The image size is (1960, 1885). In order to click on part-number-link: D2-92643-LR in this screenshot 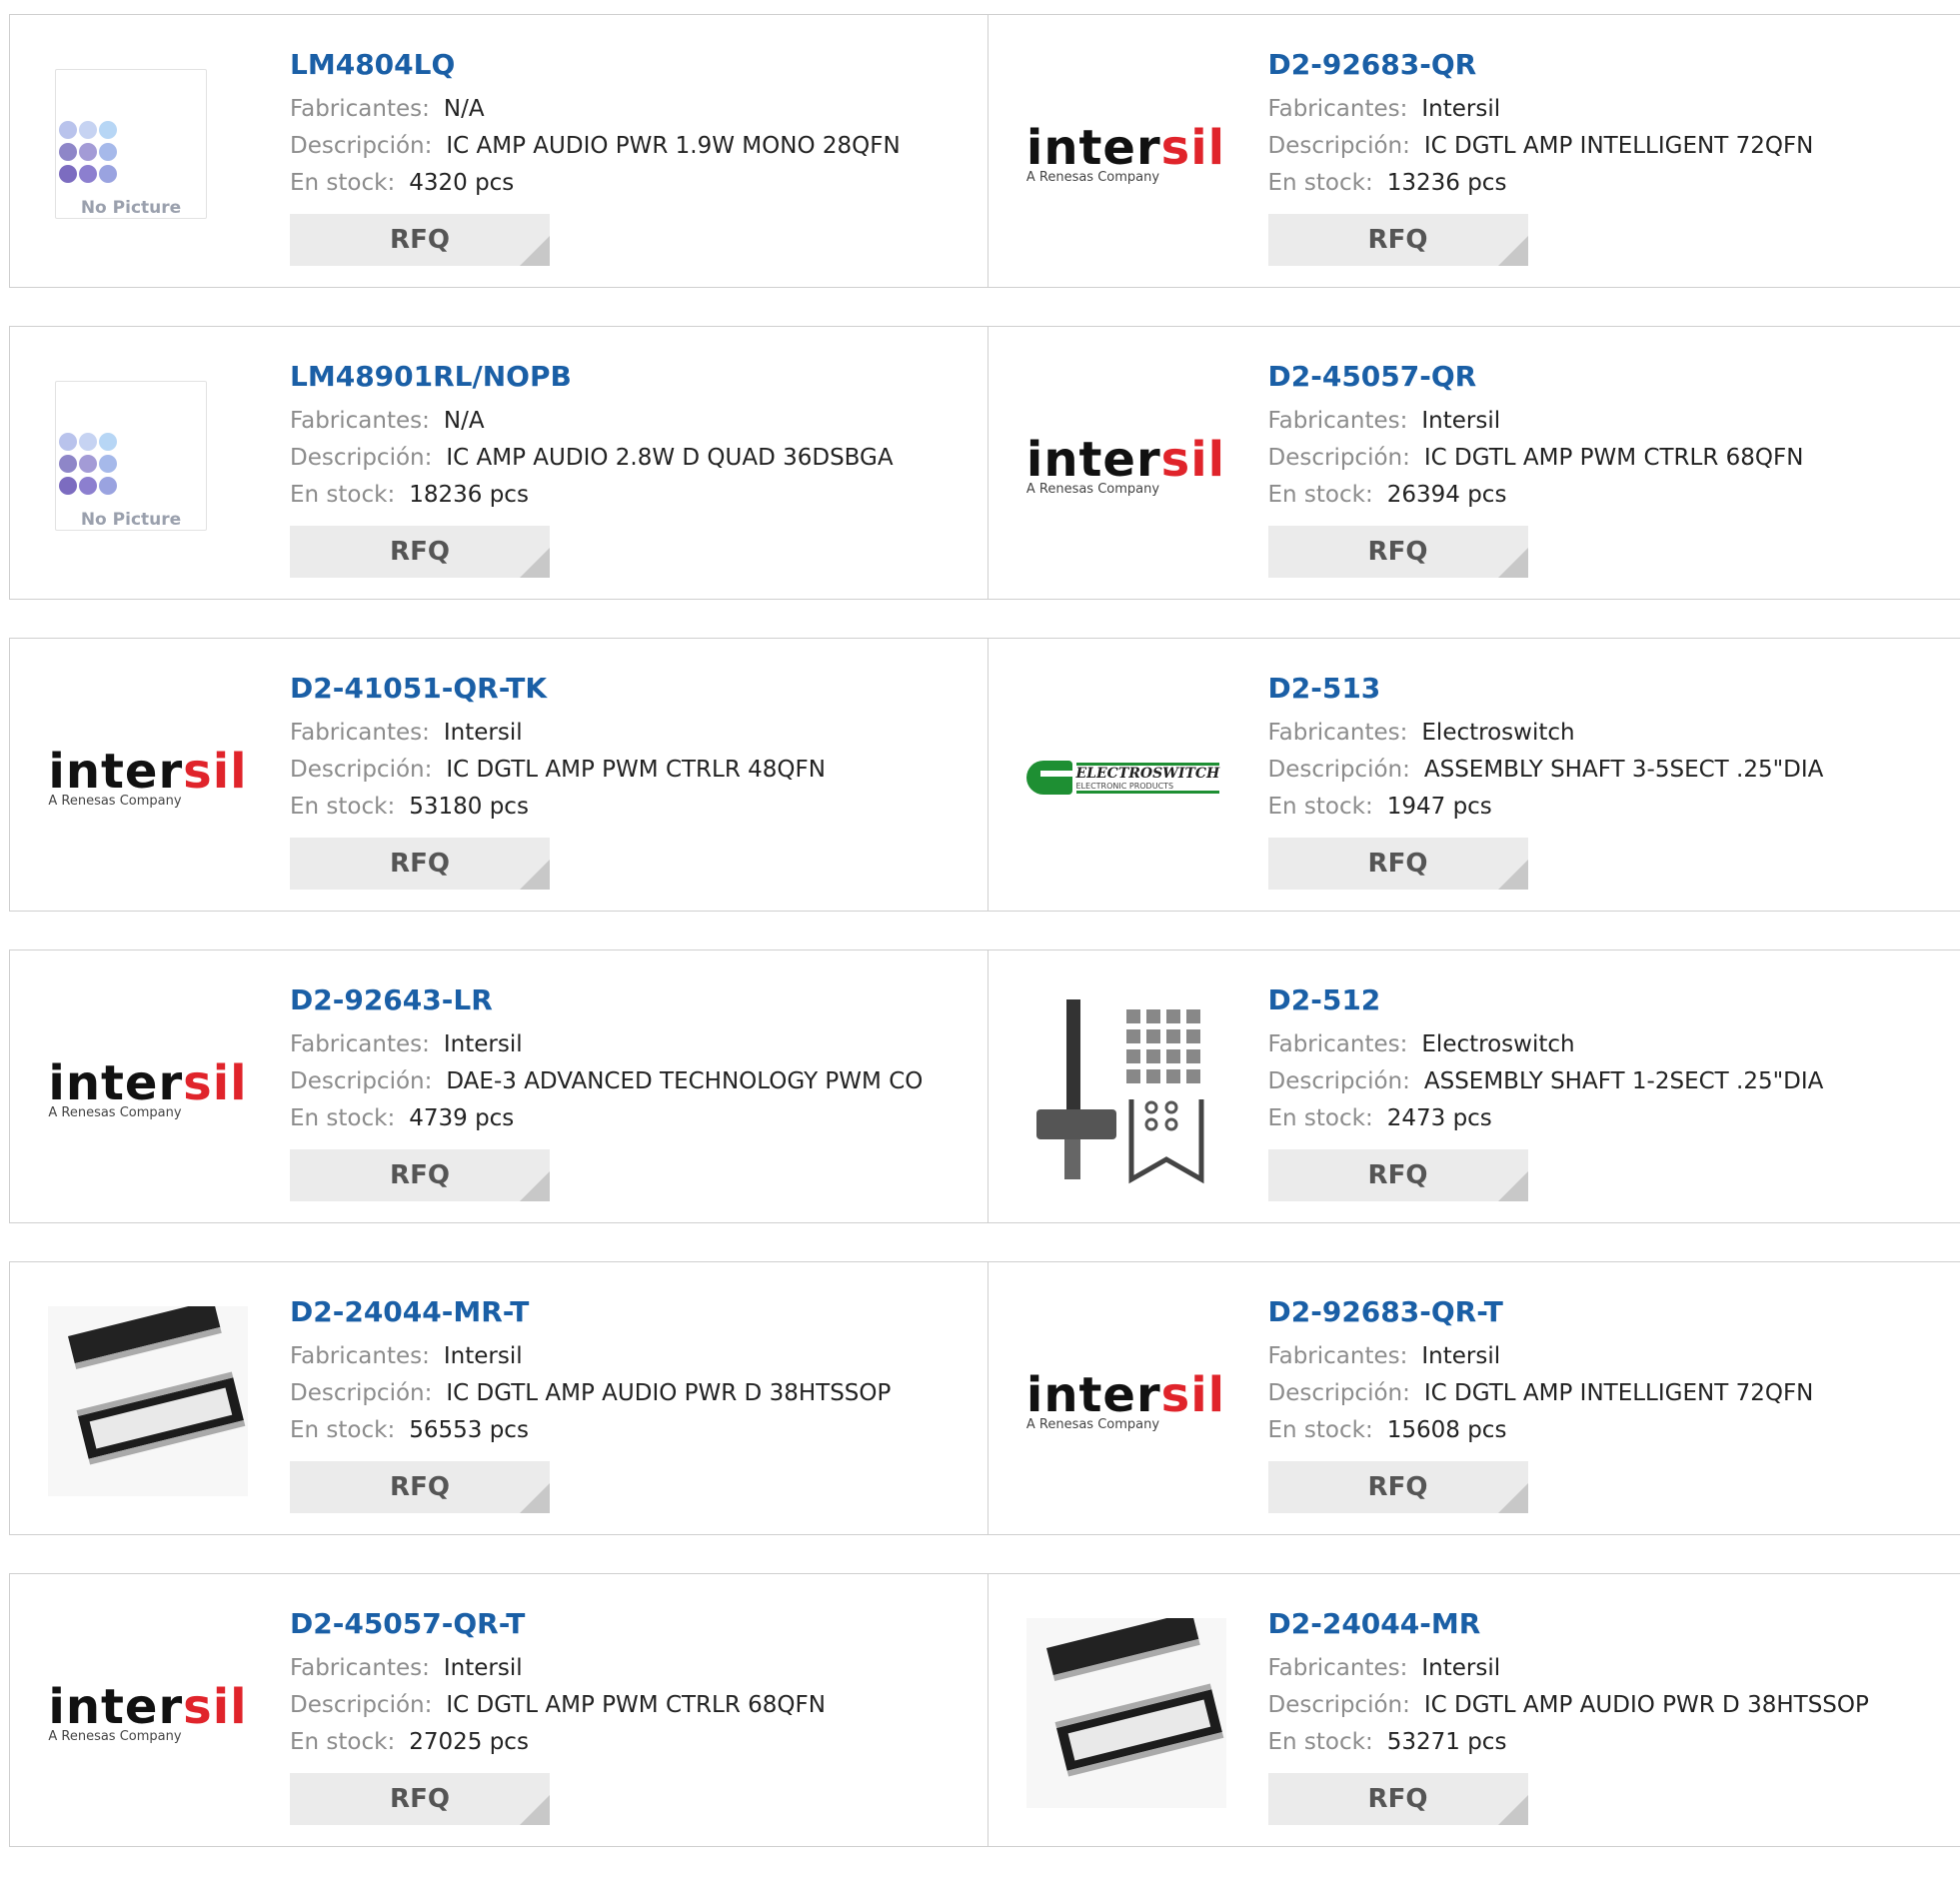, I will do `click(606, 1000)`.